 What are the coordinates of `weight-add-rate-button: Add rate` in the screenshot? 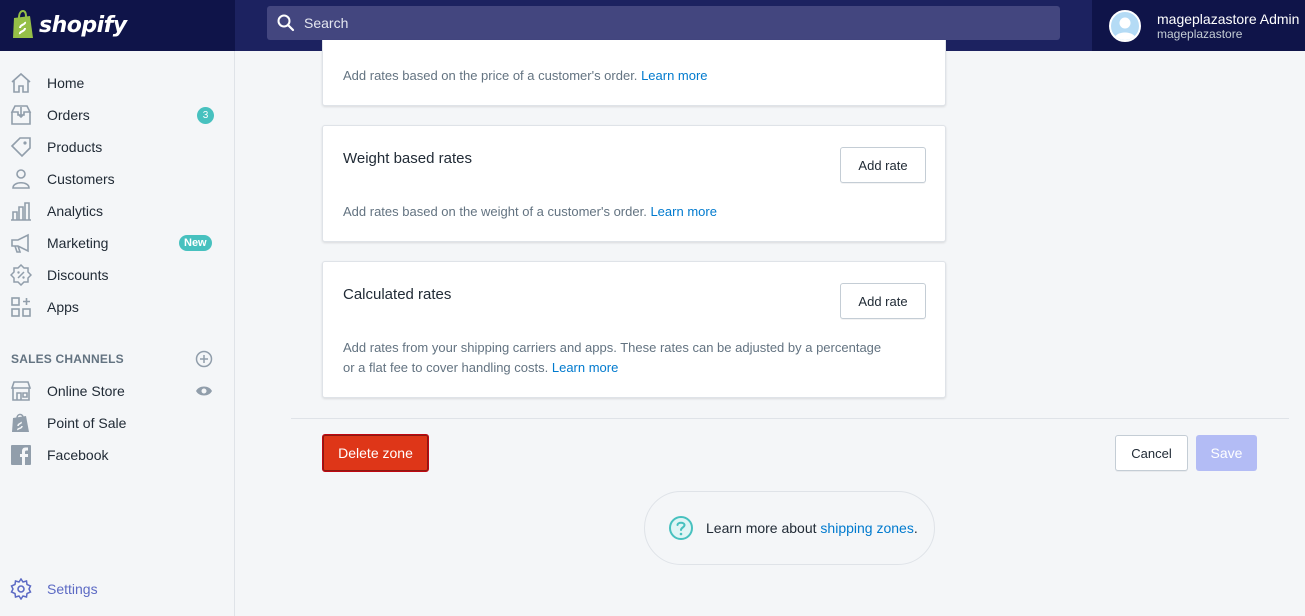 It's located at (883, 165).